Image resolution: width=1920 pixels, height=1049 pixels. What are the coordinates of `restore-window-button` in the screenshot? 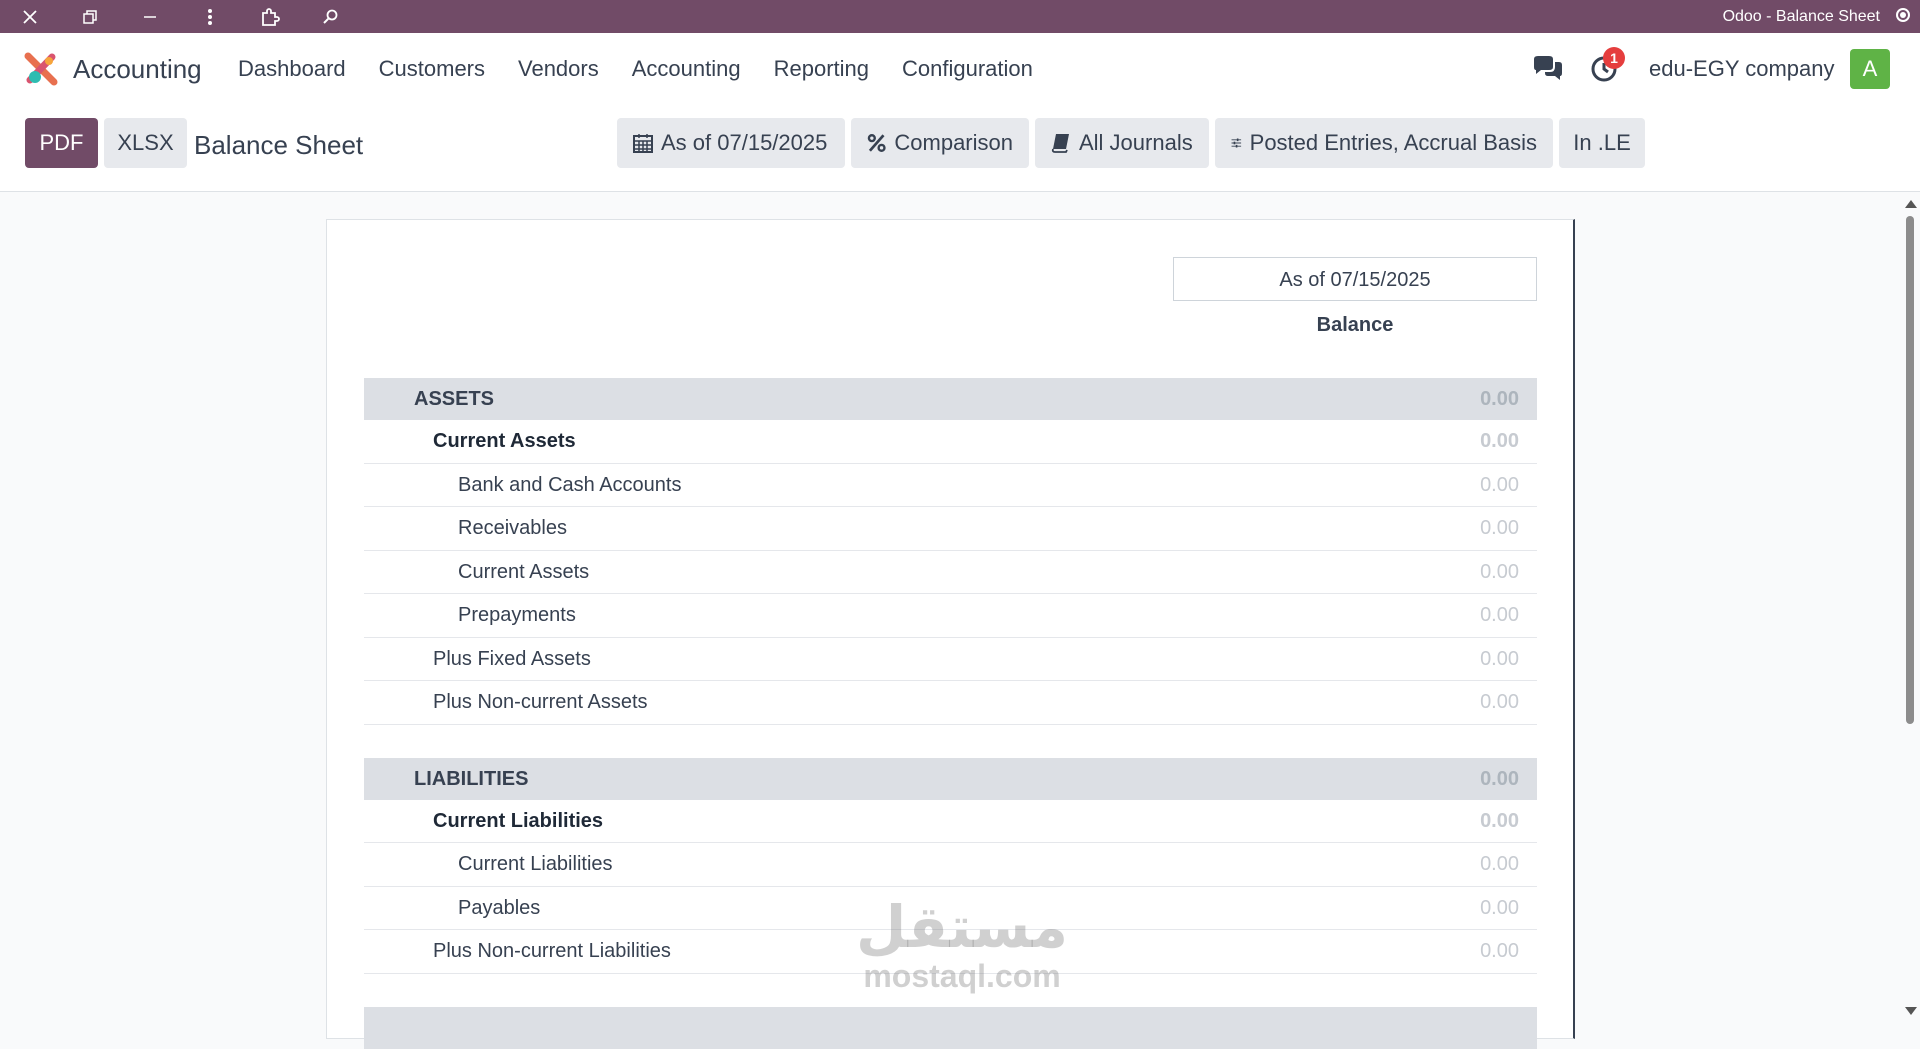 It's located at (90, 16).